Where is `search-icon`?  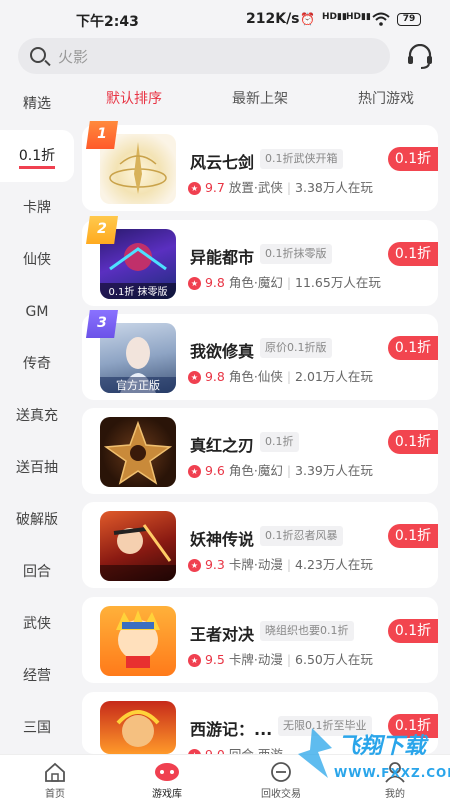 search-icon is located at coordinates (38, 55).